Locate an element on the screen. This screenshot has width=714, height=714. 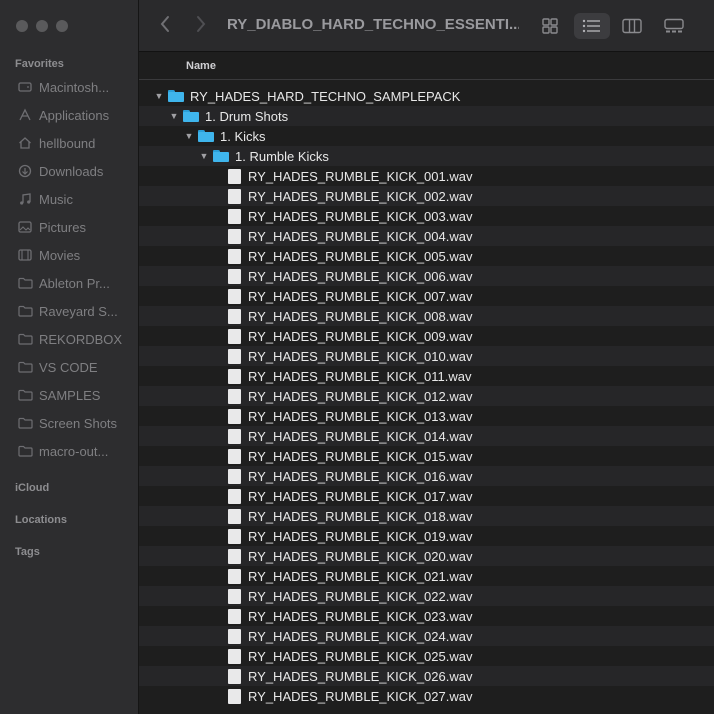
sidebar-item: hellbound is located at coordinates (69, 143).